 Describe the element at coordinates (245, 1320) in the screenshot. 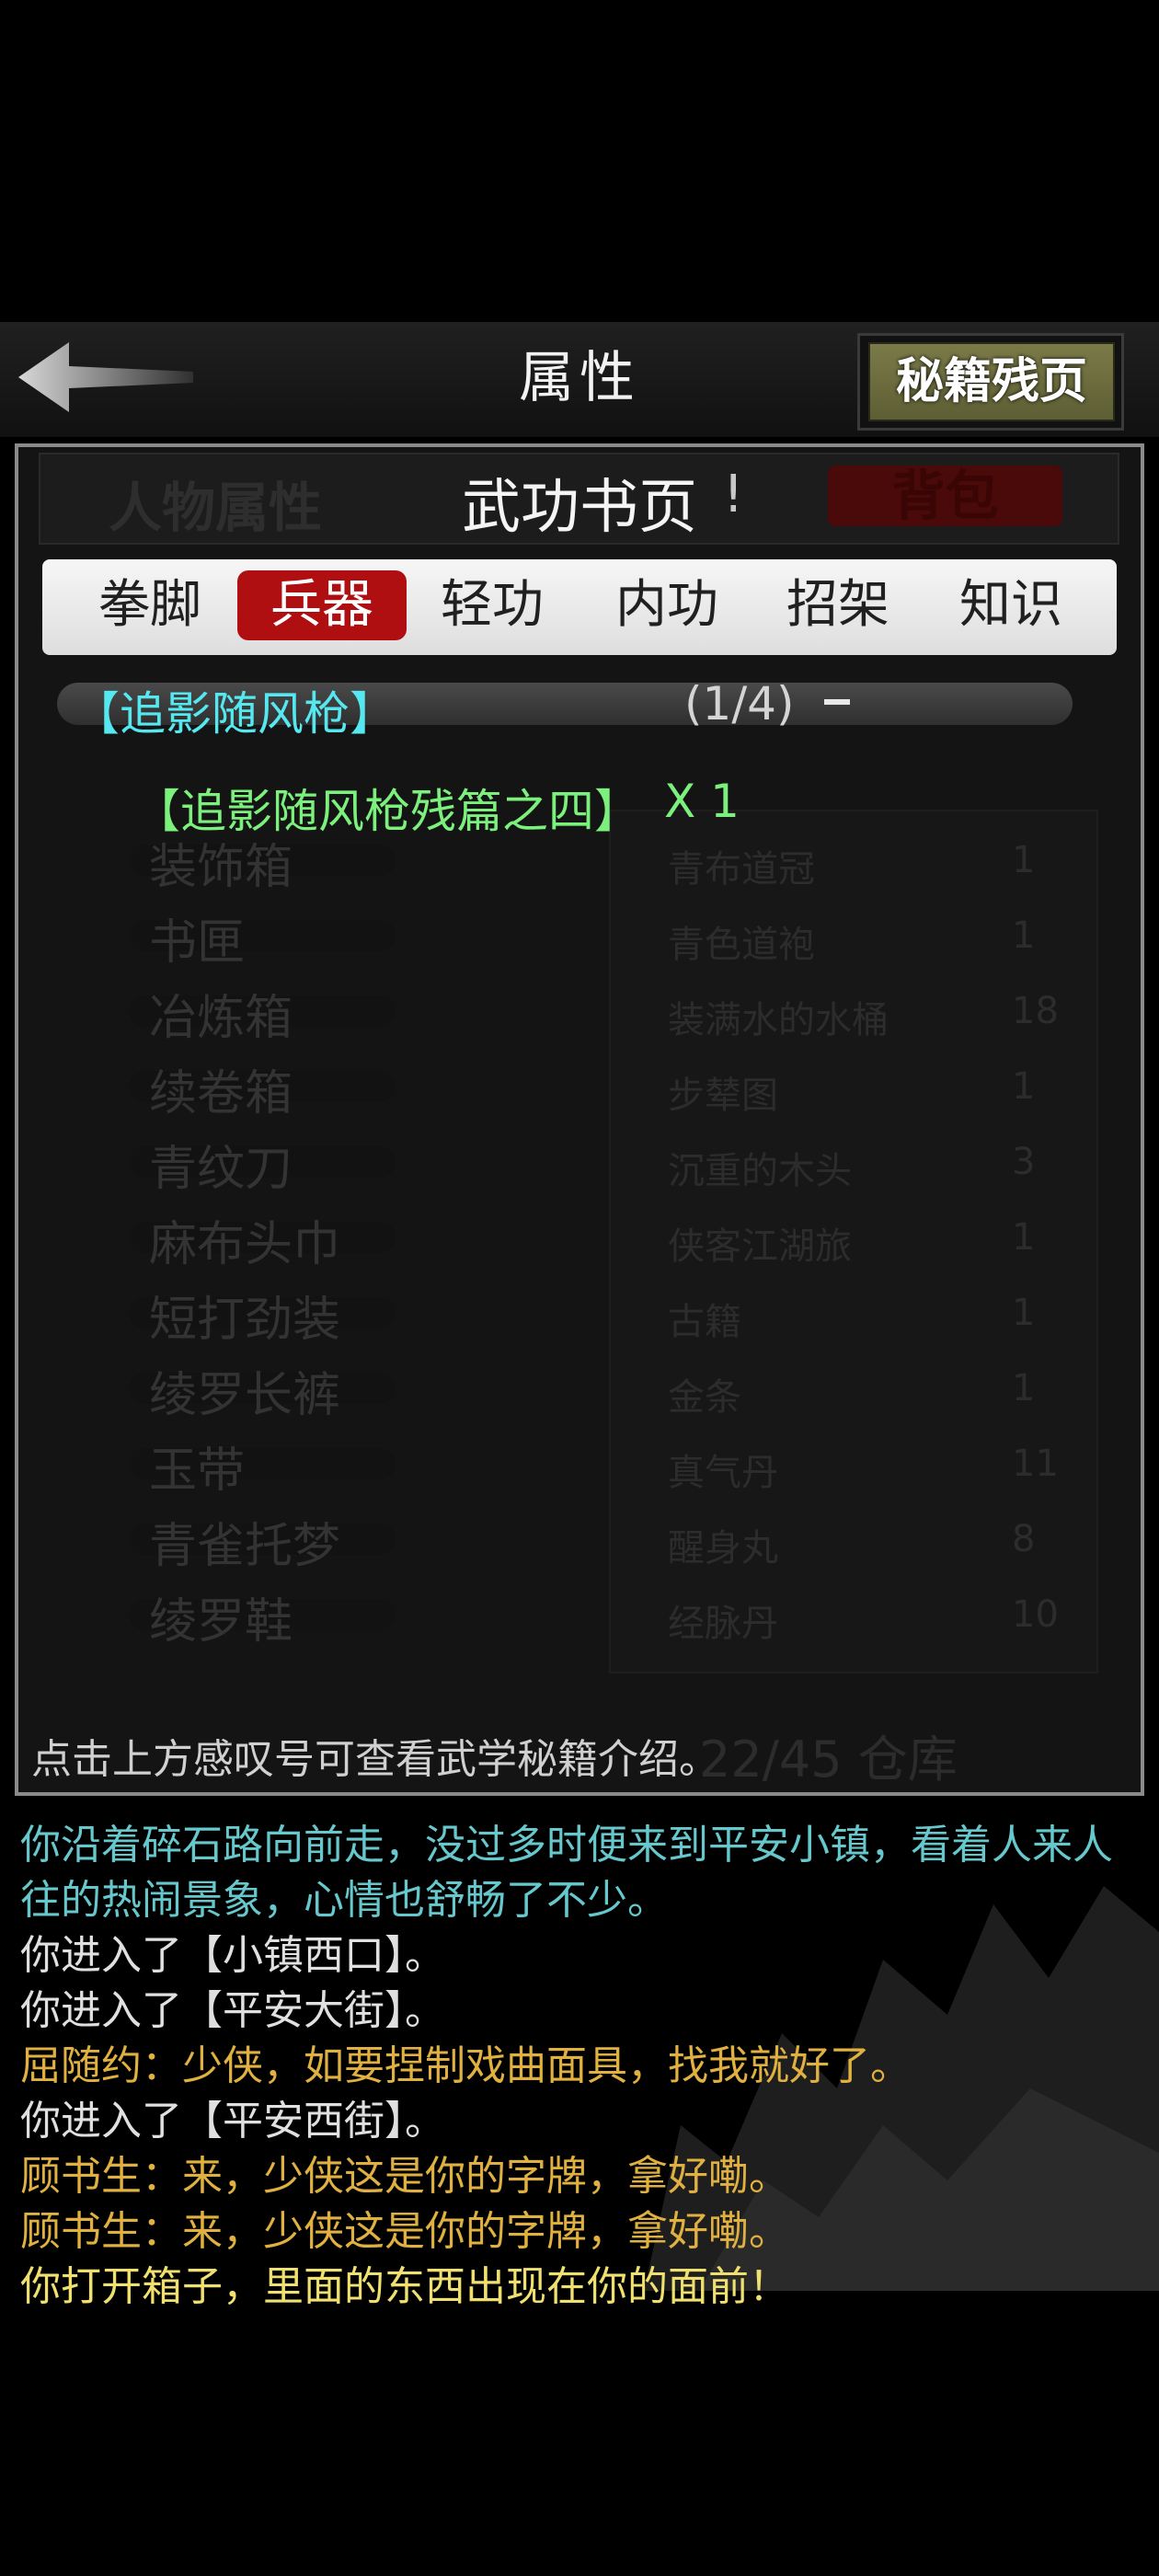

I see `ghost-item: 短打劲装` at that location.